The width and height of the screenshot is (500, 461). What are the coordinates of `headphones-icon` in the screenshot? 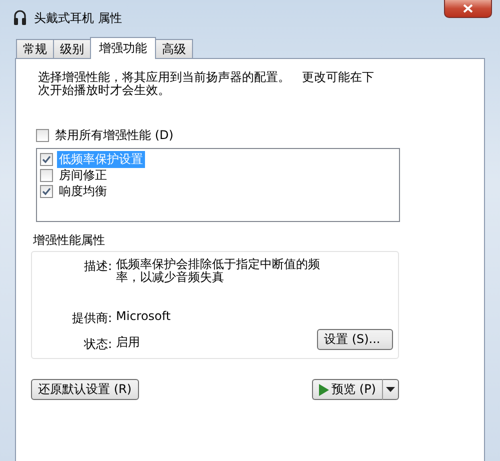 It's located at (20, 18).